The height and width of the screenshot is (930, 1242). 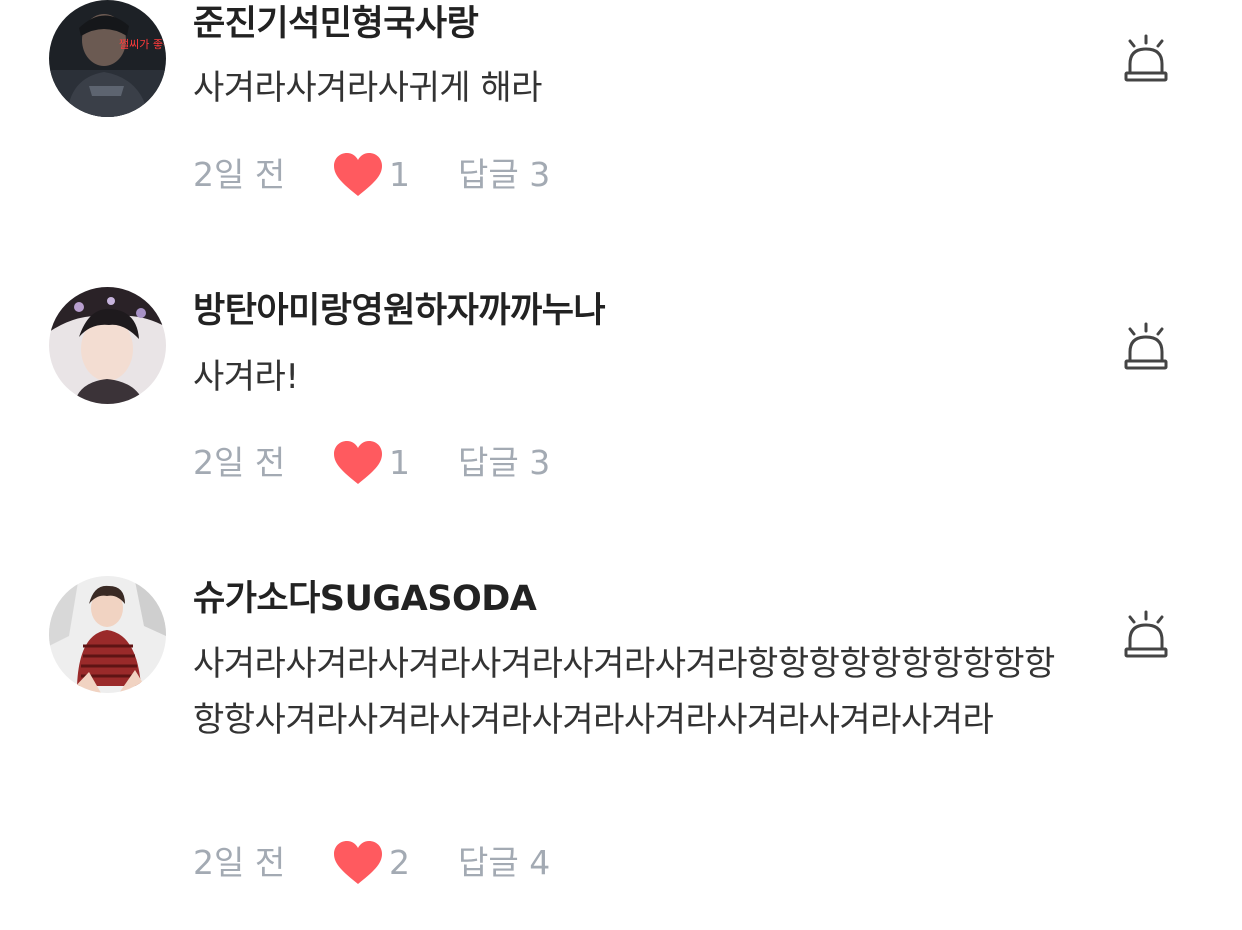 What do you see at coordinates (142, 44) in the screenshot?
I see `avatar-overlay-text: 쩔씨가 좋구나` at bounding box center [142, 44].